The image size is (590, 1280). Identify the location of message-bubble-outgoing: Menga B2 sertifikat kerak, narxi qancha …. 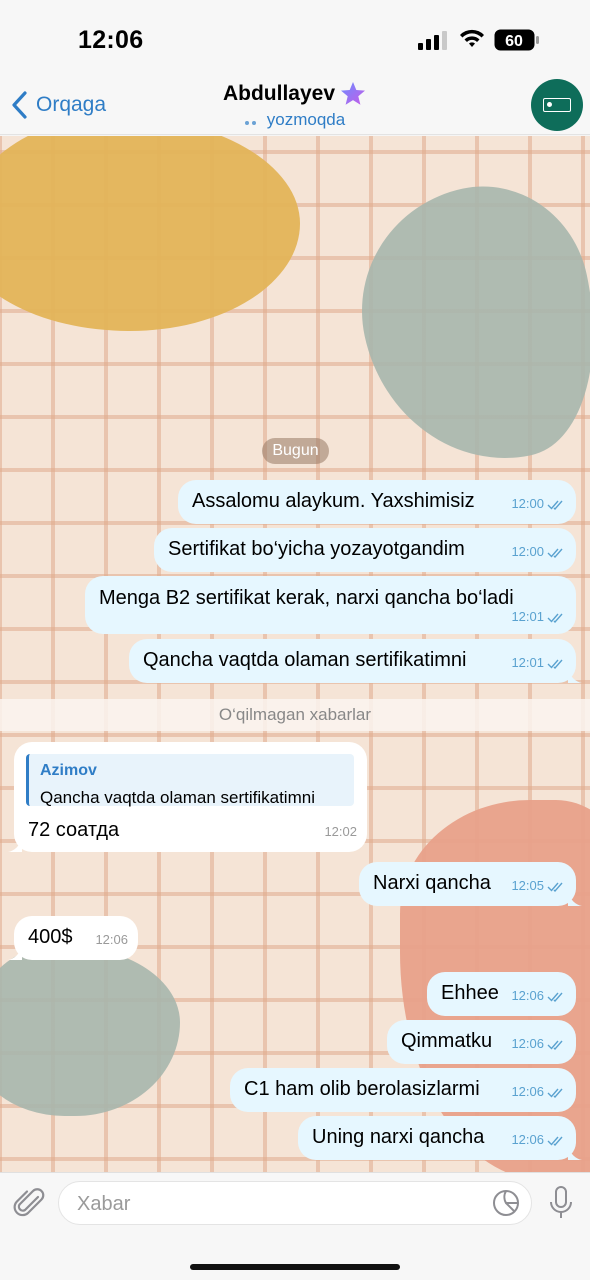
(330, 605).